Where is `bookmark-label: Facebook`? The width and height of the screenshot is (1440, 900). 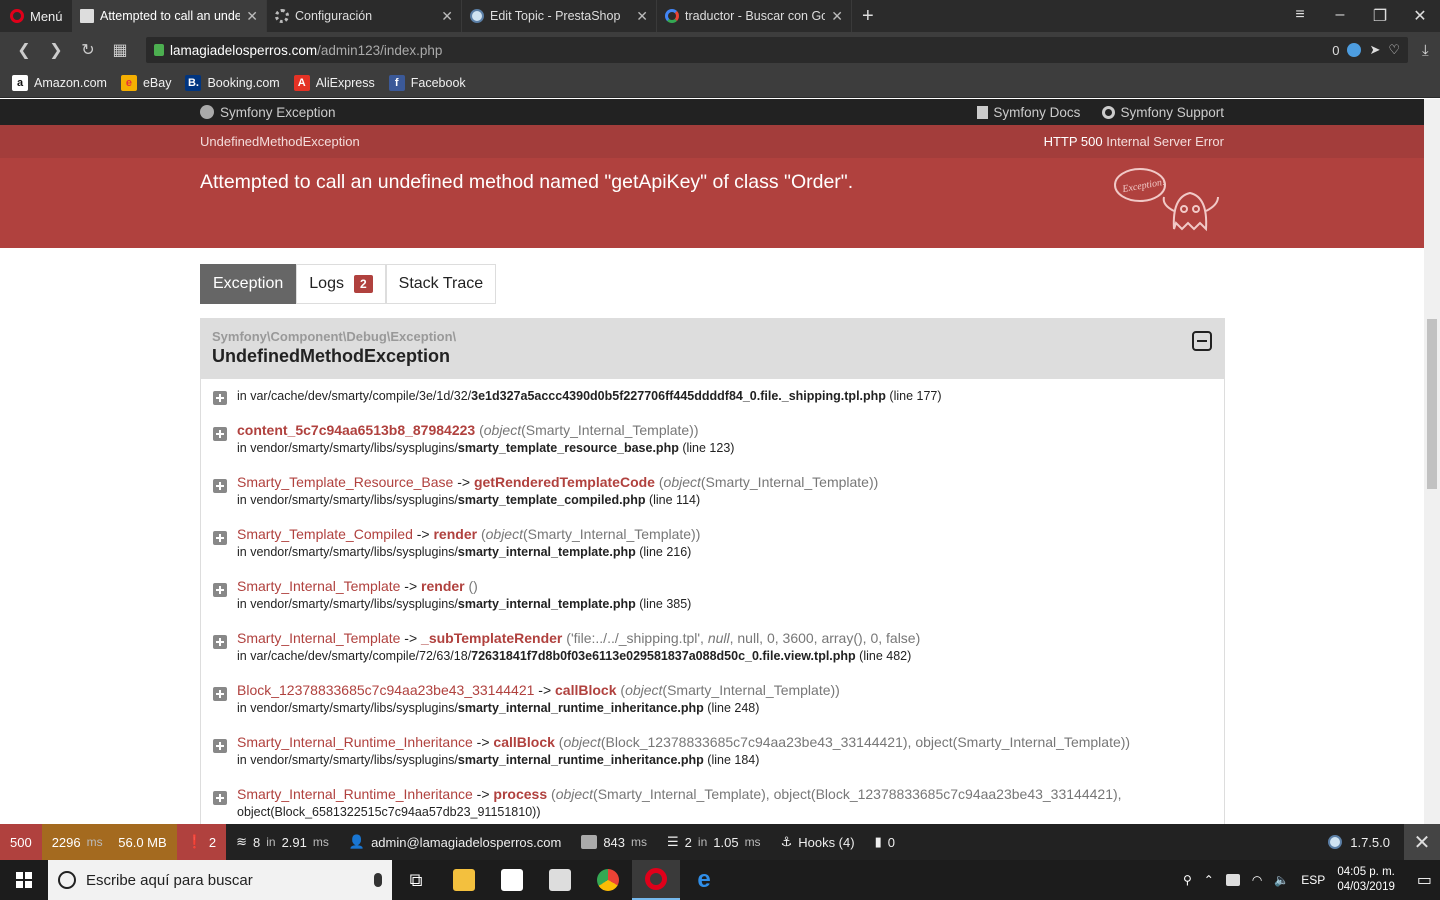
bookmark-label: Facebook is located at coordinates (438, 82).